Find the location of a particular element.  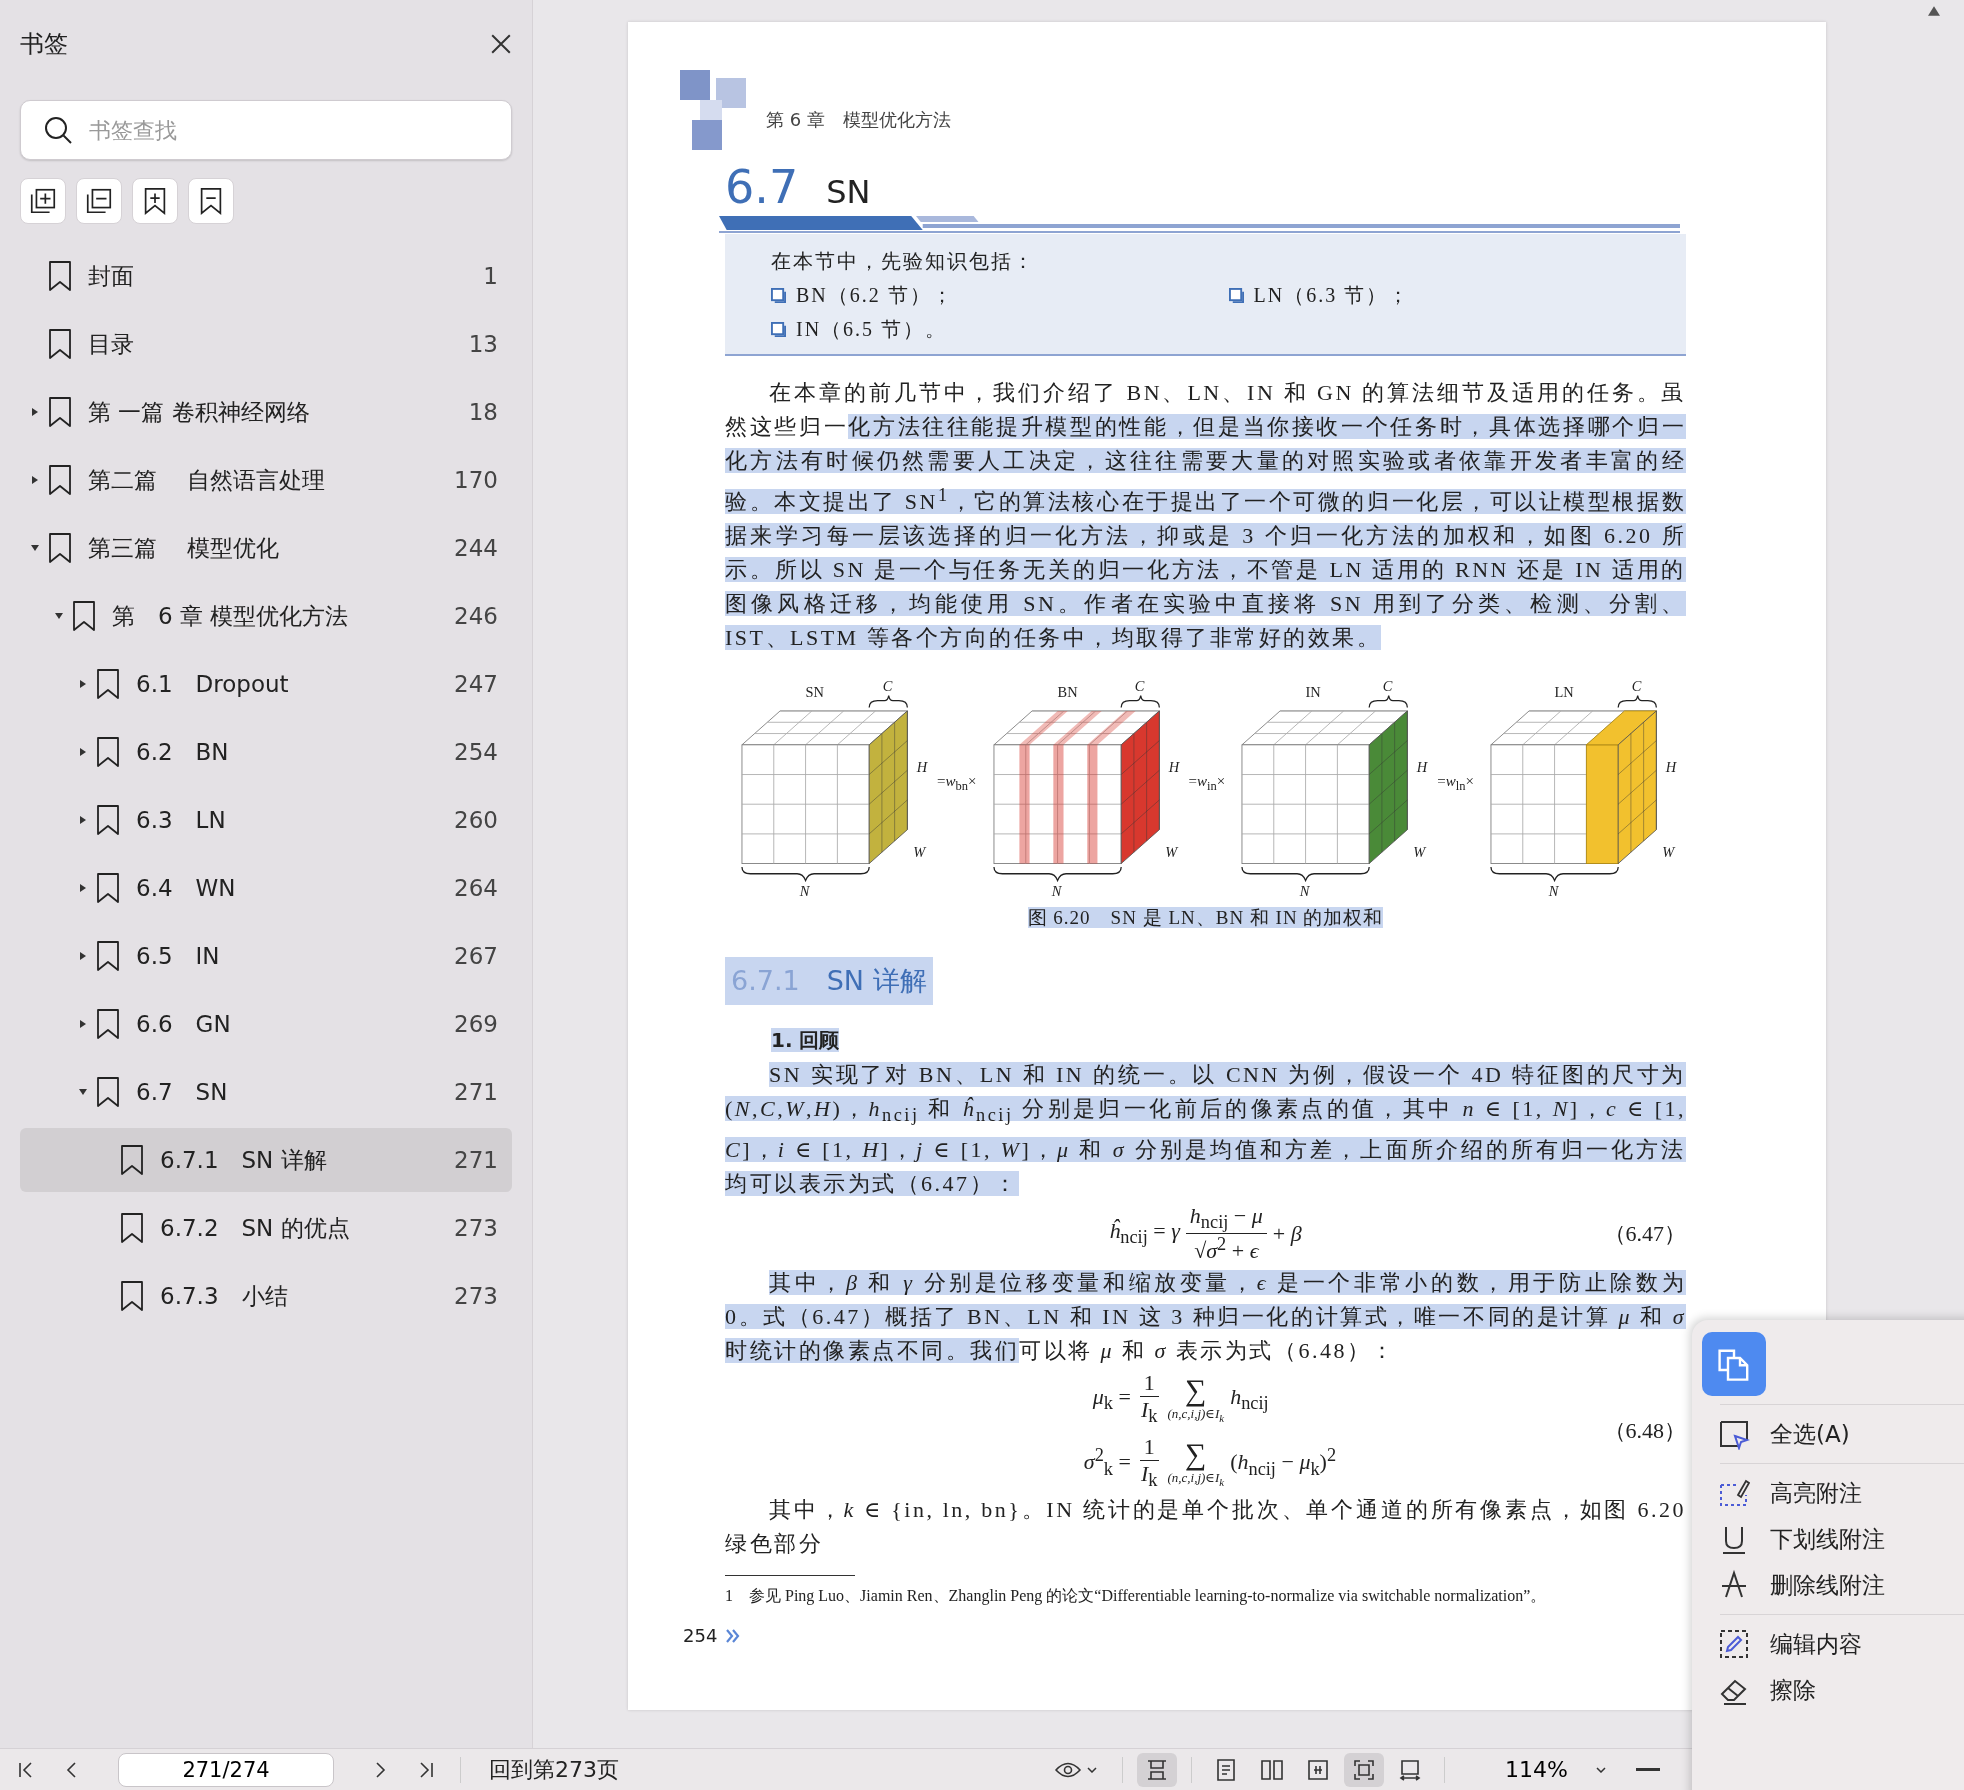

page-number: 254 is located at coordinates (700, 1636).